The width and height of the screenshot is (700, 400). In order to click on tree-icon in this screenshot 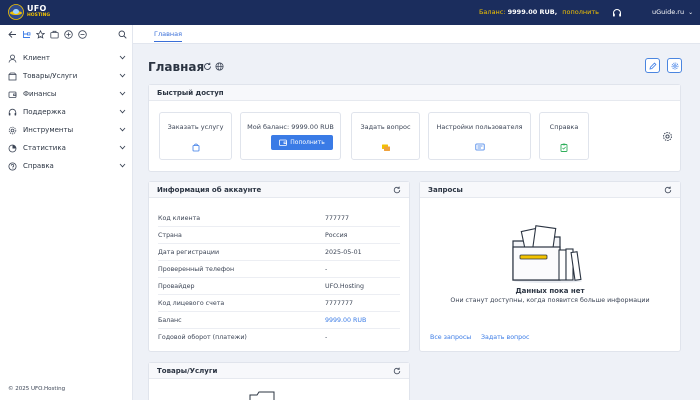, I will do `click(26, 34)`.